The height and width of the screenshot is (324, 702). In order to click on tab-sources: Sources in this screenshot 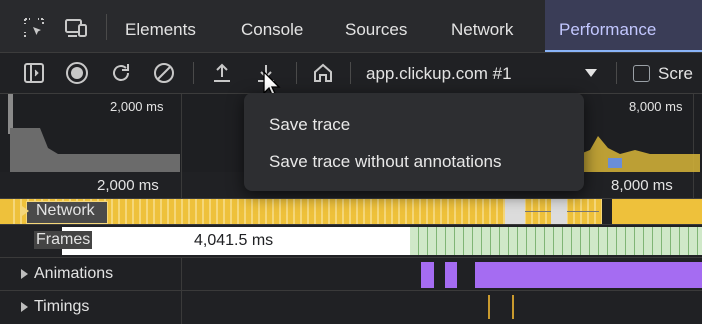, I will do `click(376, 26)`.